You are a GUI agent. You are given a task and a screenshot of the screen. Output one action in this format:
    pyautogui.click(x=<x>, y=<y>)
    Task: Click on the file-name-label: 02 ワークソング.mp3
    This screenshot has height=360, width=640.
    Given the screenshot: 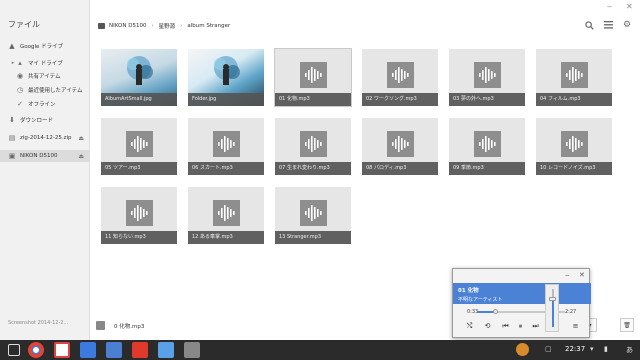 What is the action you would take?
    pyautogui.click(x=400, y=99)
    